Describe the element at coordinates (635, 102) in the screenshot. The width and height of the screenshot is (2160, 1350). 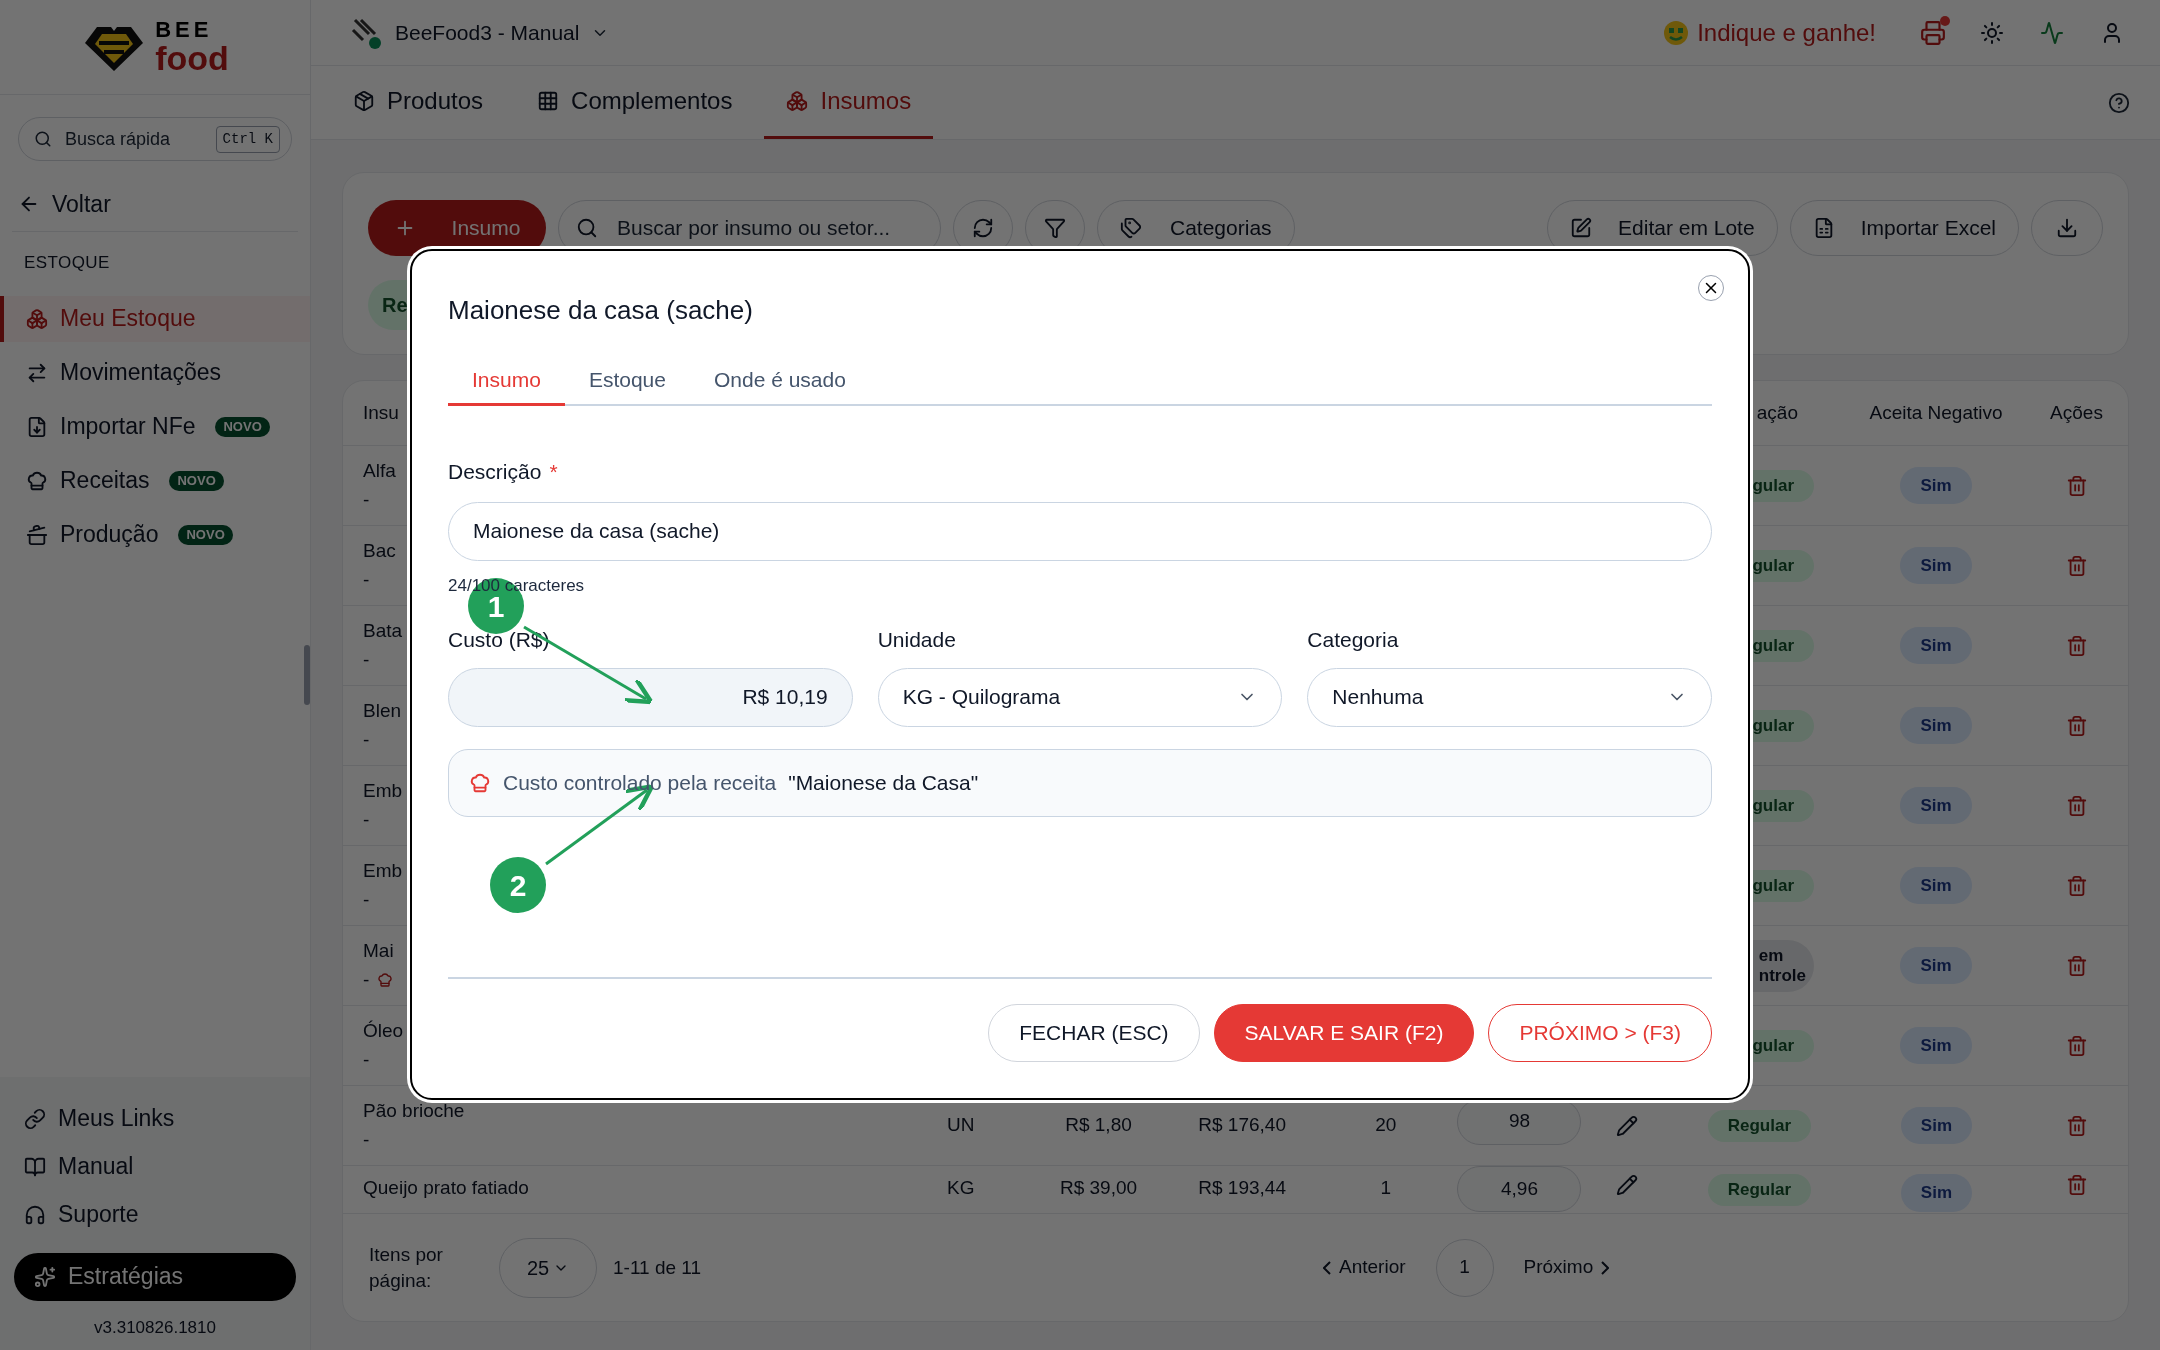
I see `page-tab: Complementos` at that location.